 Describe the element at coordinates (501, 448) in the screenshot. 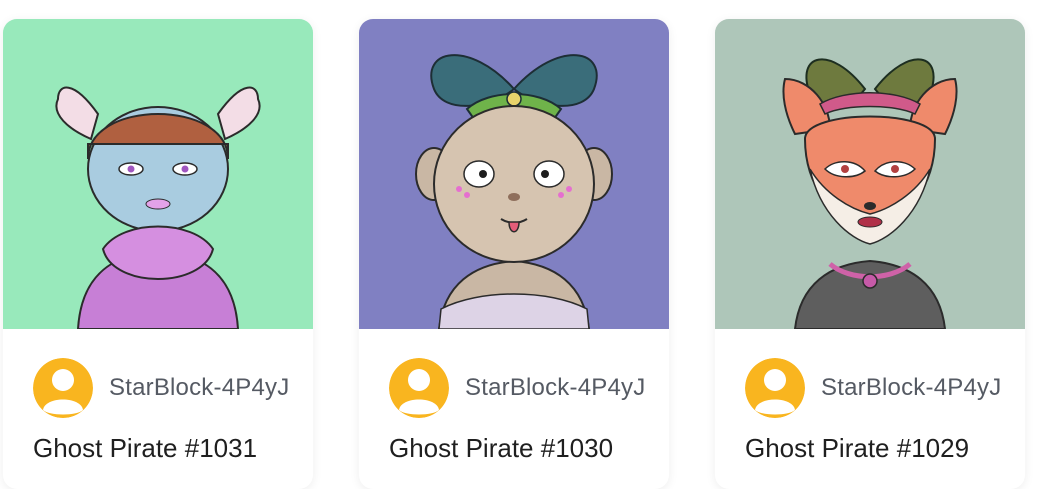

I see `nft-title: Ghost Pirate #1030` at that location.